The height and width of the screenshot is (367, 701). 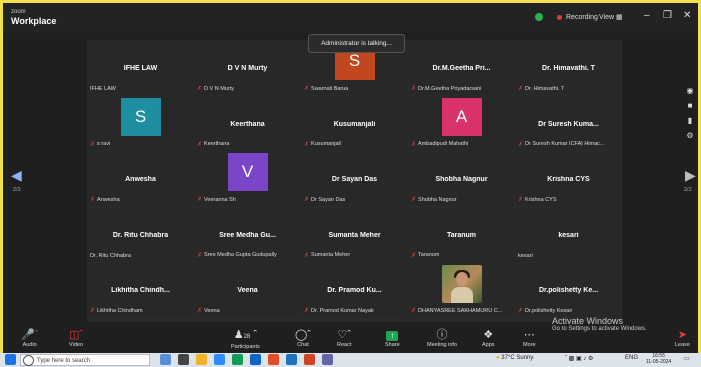 What do you see at coordinates (599, 329) in the screenshot?
I see `activate-subtitle: Go to Settings to activate Windows.` at bounding box center [599, 329].